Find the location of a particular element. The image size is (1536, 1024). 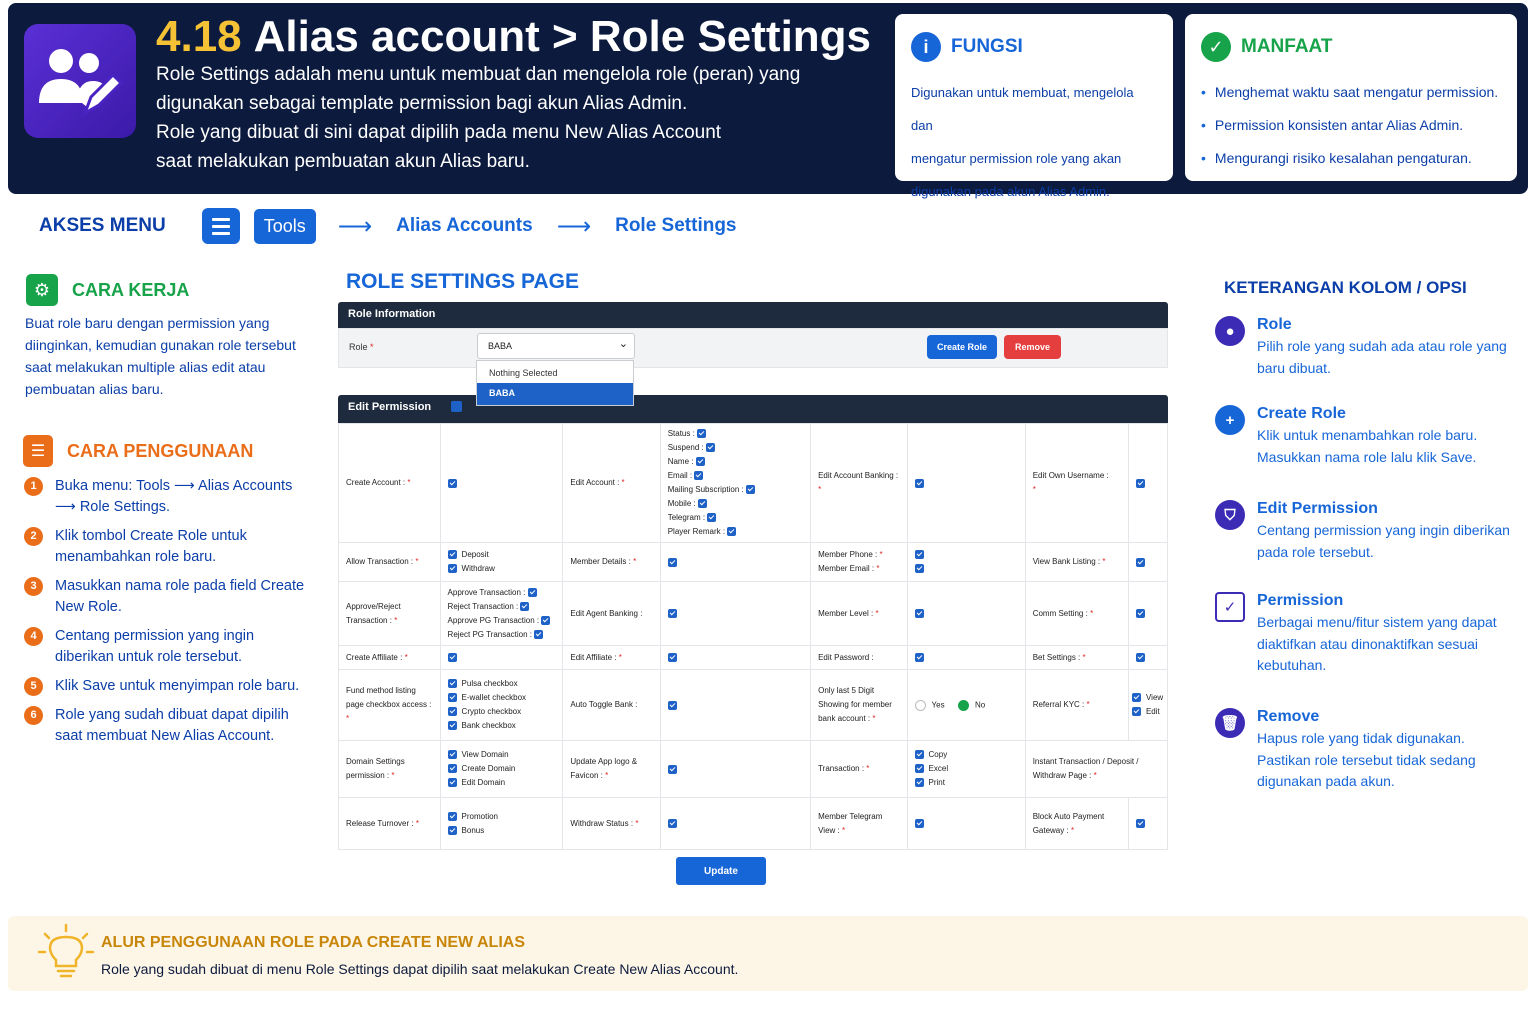

cara-kerja-title: CARA KERJA is located at coordinates (131, 289).